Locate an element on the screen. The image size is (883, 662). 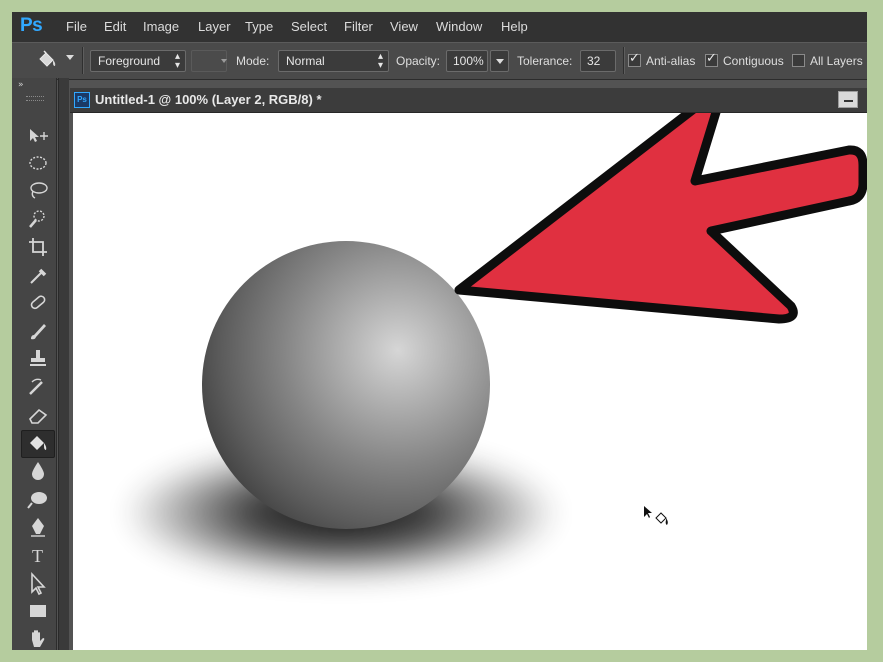
dodge-icon is located at coordinates (38, 499).